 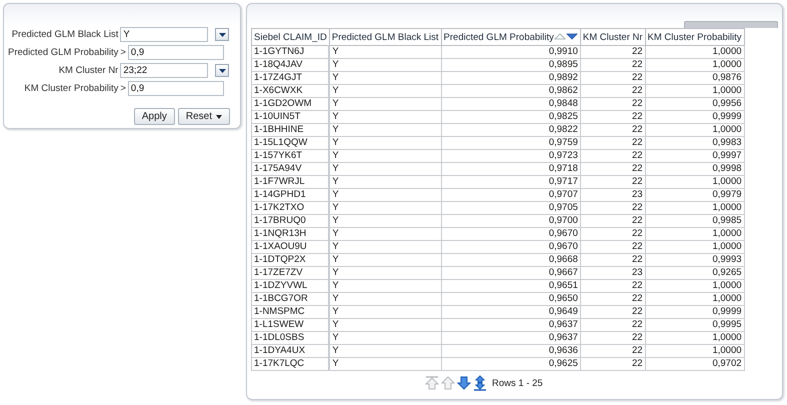 What do you see at coordinates (291, 156) in the screenshot?
I see `table-cell: 1-157YK6T` at bounding box center [291, 156].